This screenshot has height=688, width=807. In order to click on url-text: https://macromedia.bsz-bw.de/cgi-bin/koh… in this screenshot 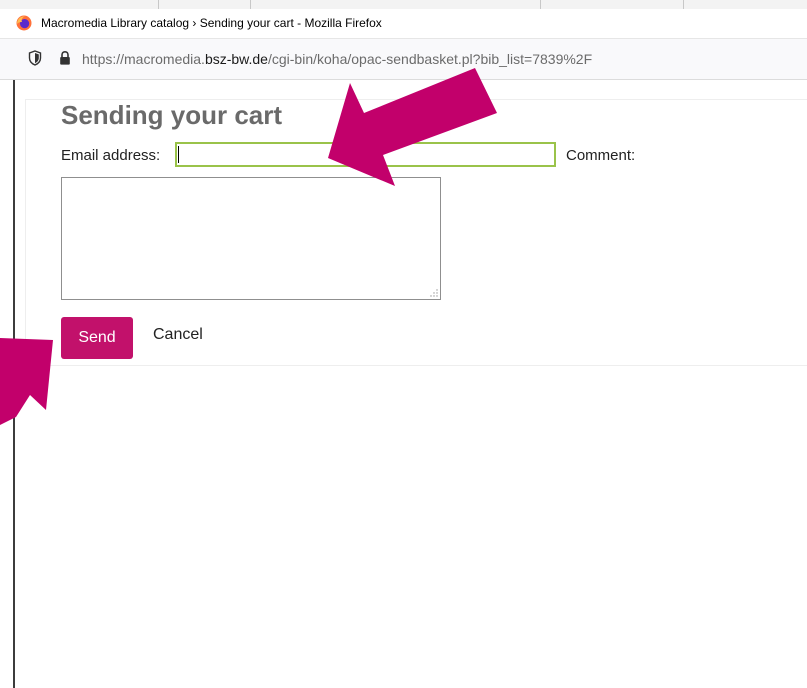, I will do `click(337, 59)`.